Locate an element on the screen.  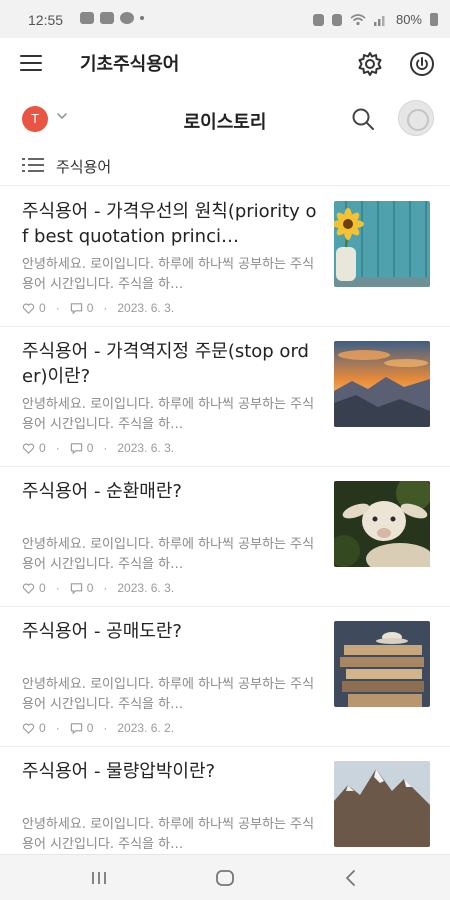
menu-icon is located at coordinates (31, 64).